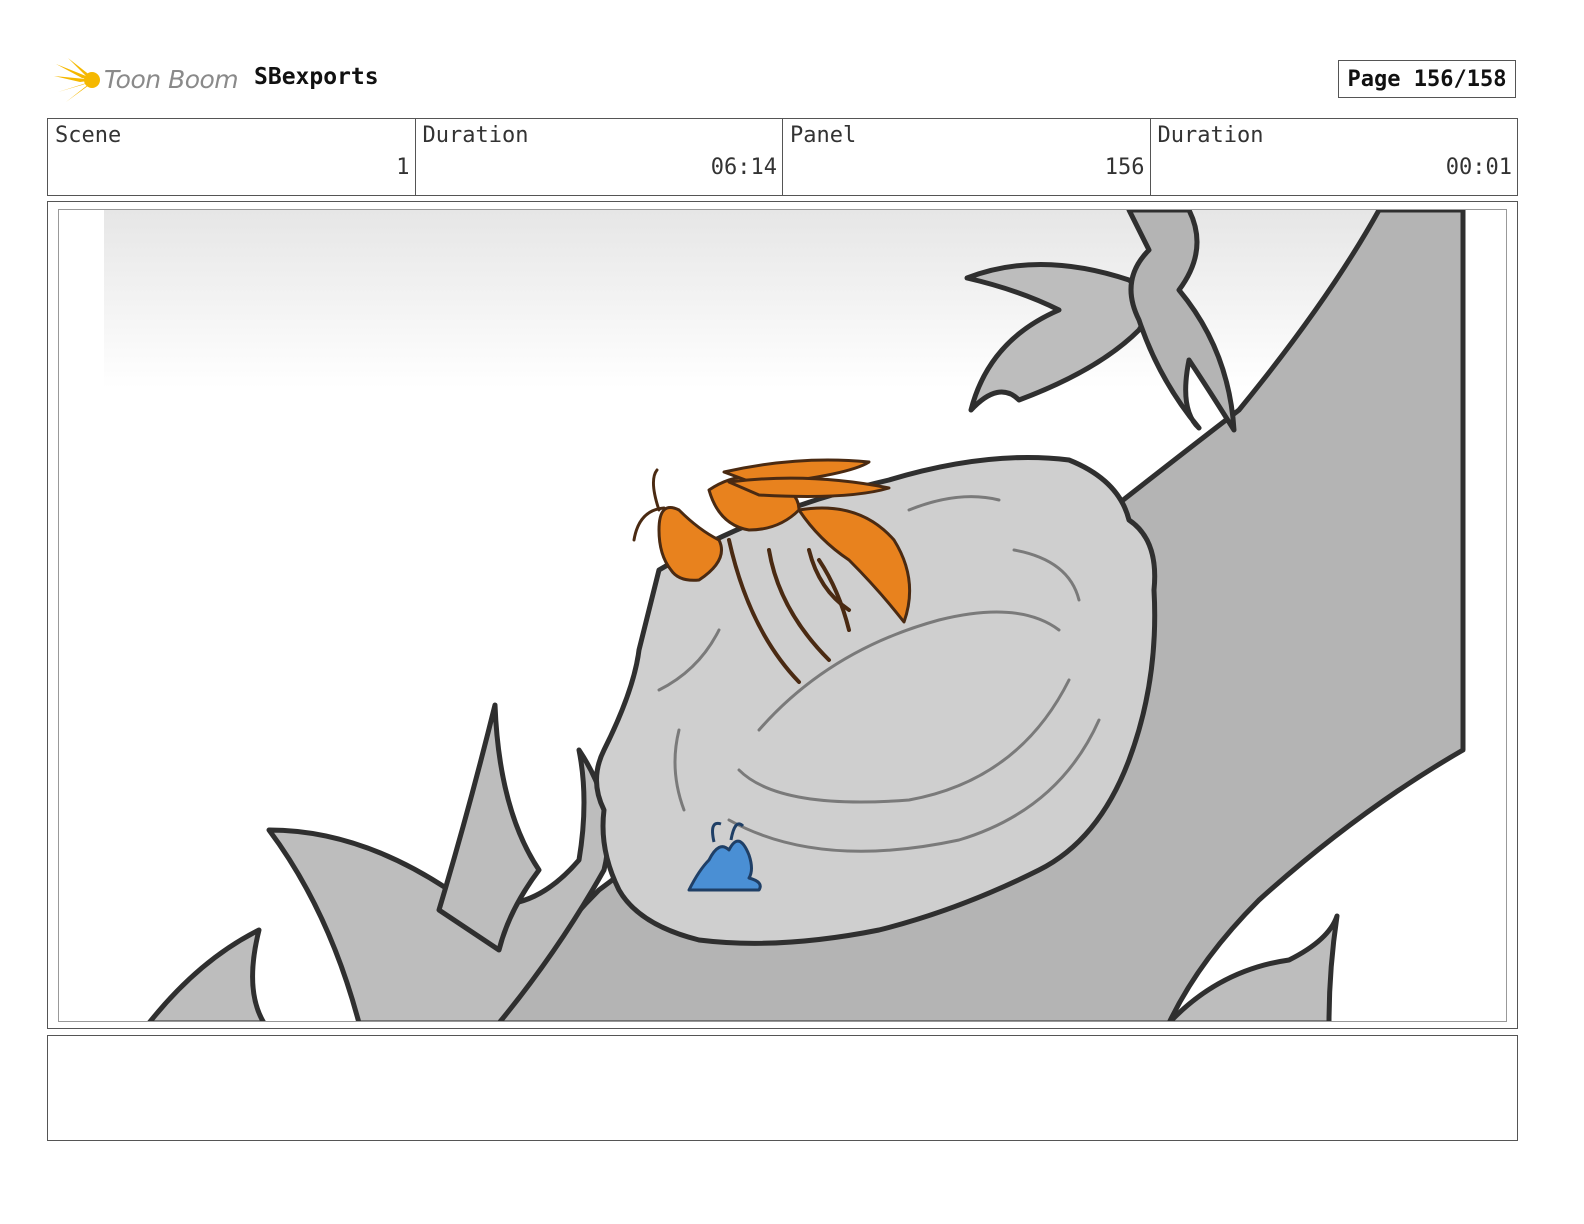 The width and height of the screenshot is (1584, 1224). I want to click on page-label: Page, so click(1374, 79).